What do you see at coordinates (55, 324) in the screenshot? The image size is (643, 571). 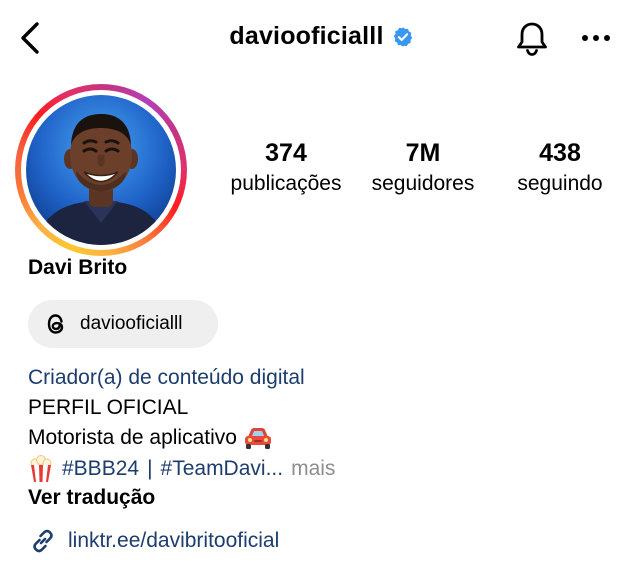 I see `threads-icon` at bounding box center [55, 324].